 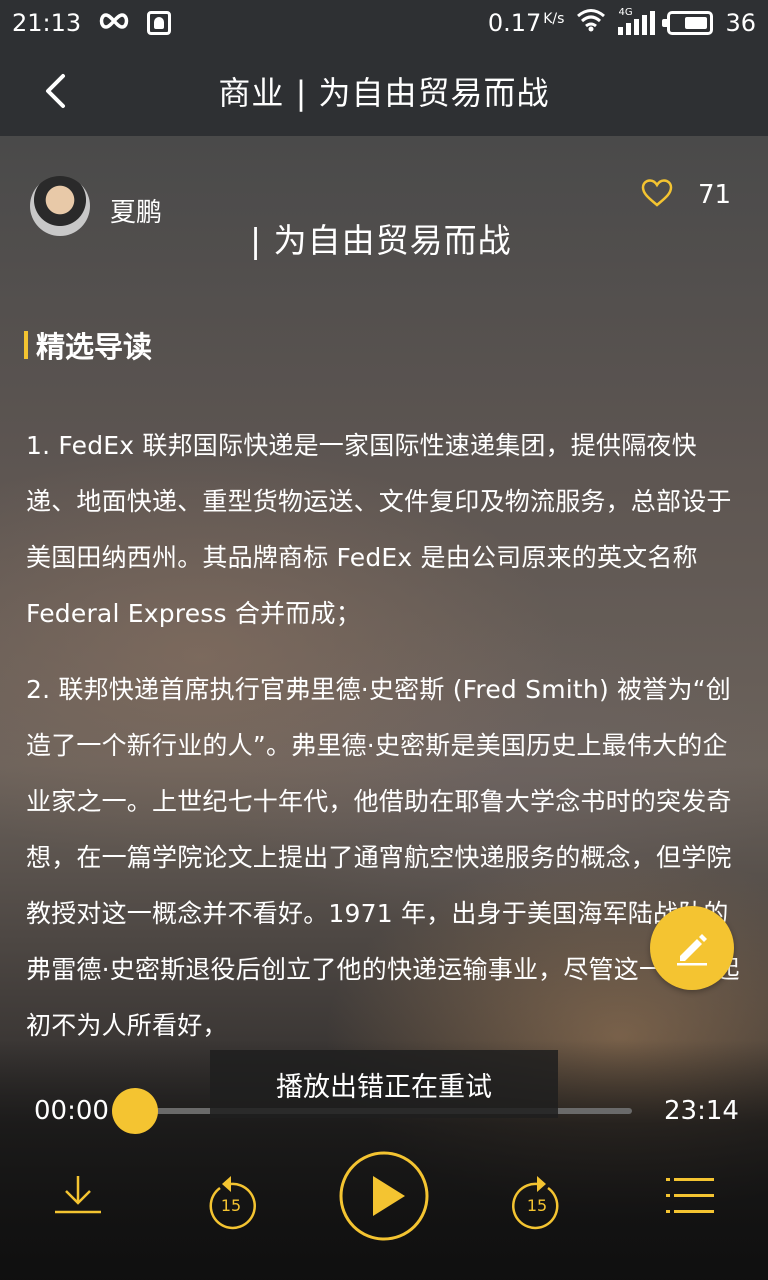 I want to click on current-time: 00:00, so click(x=71, y=1111).